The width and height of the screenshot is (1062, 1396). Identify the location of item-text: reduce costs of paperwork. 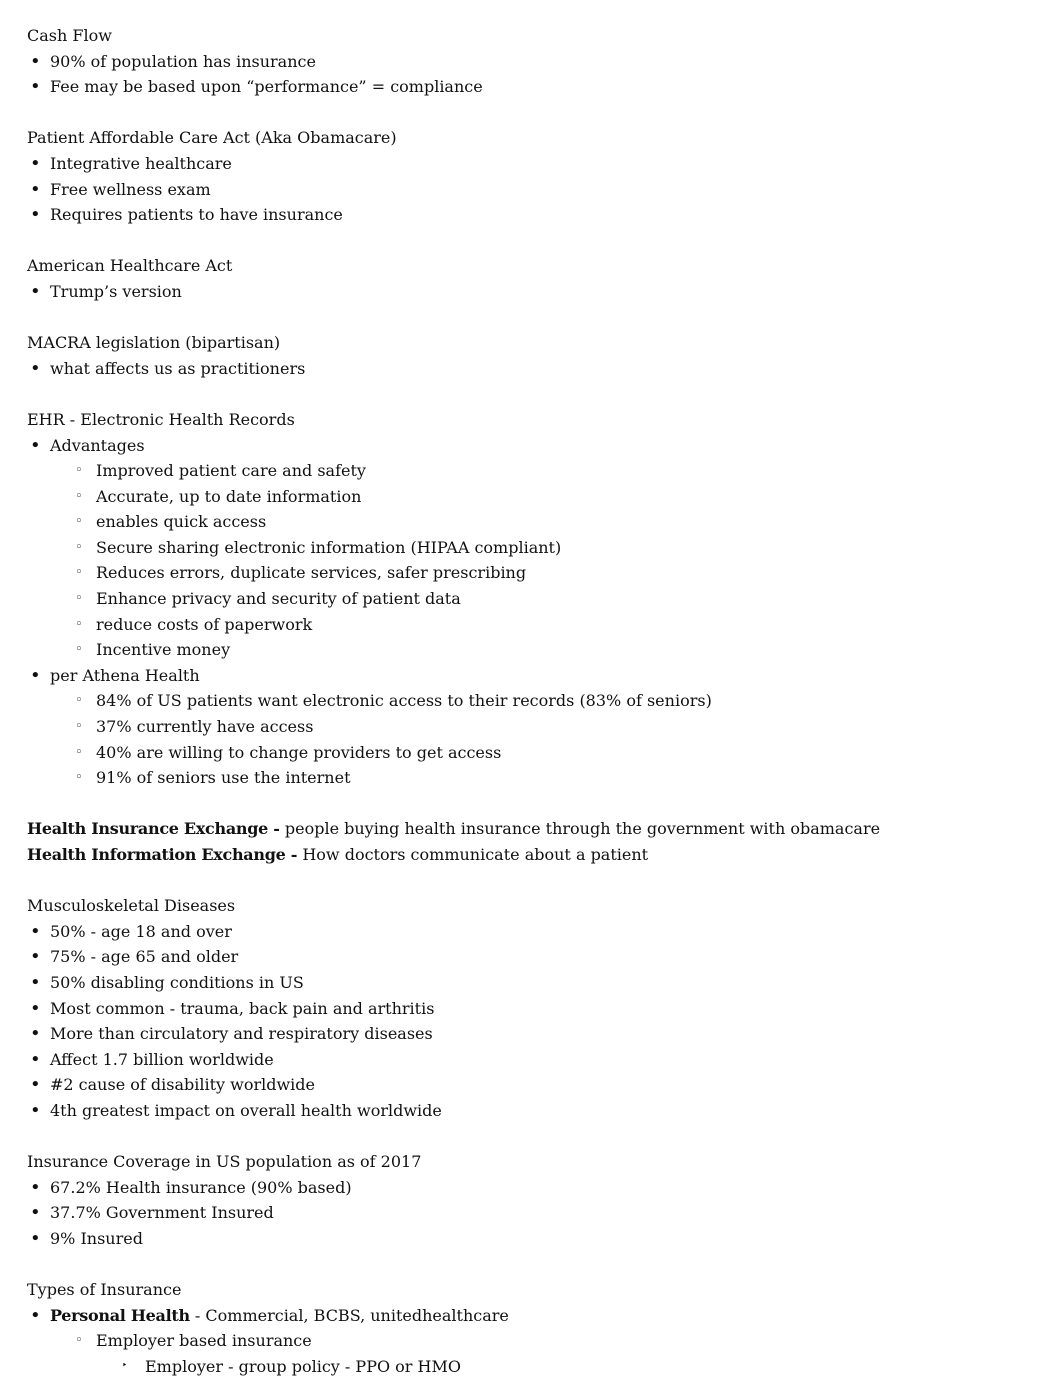
(204, 624).